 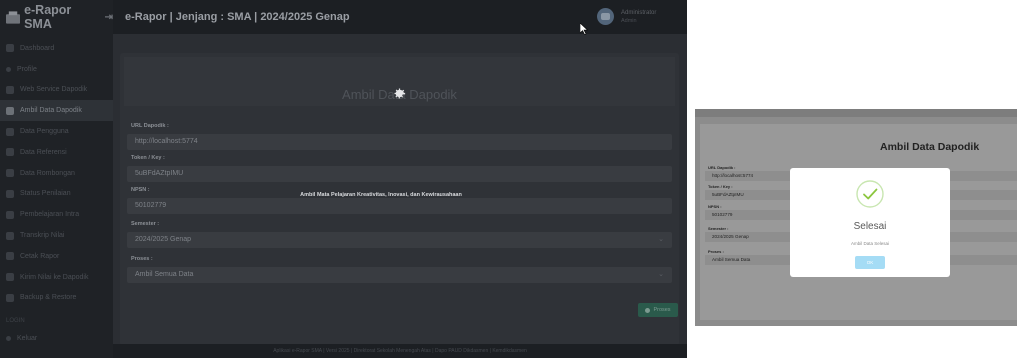 I want to click on dialog-message: Ambil Data Selesai, so click(x=870, y=243).